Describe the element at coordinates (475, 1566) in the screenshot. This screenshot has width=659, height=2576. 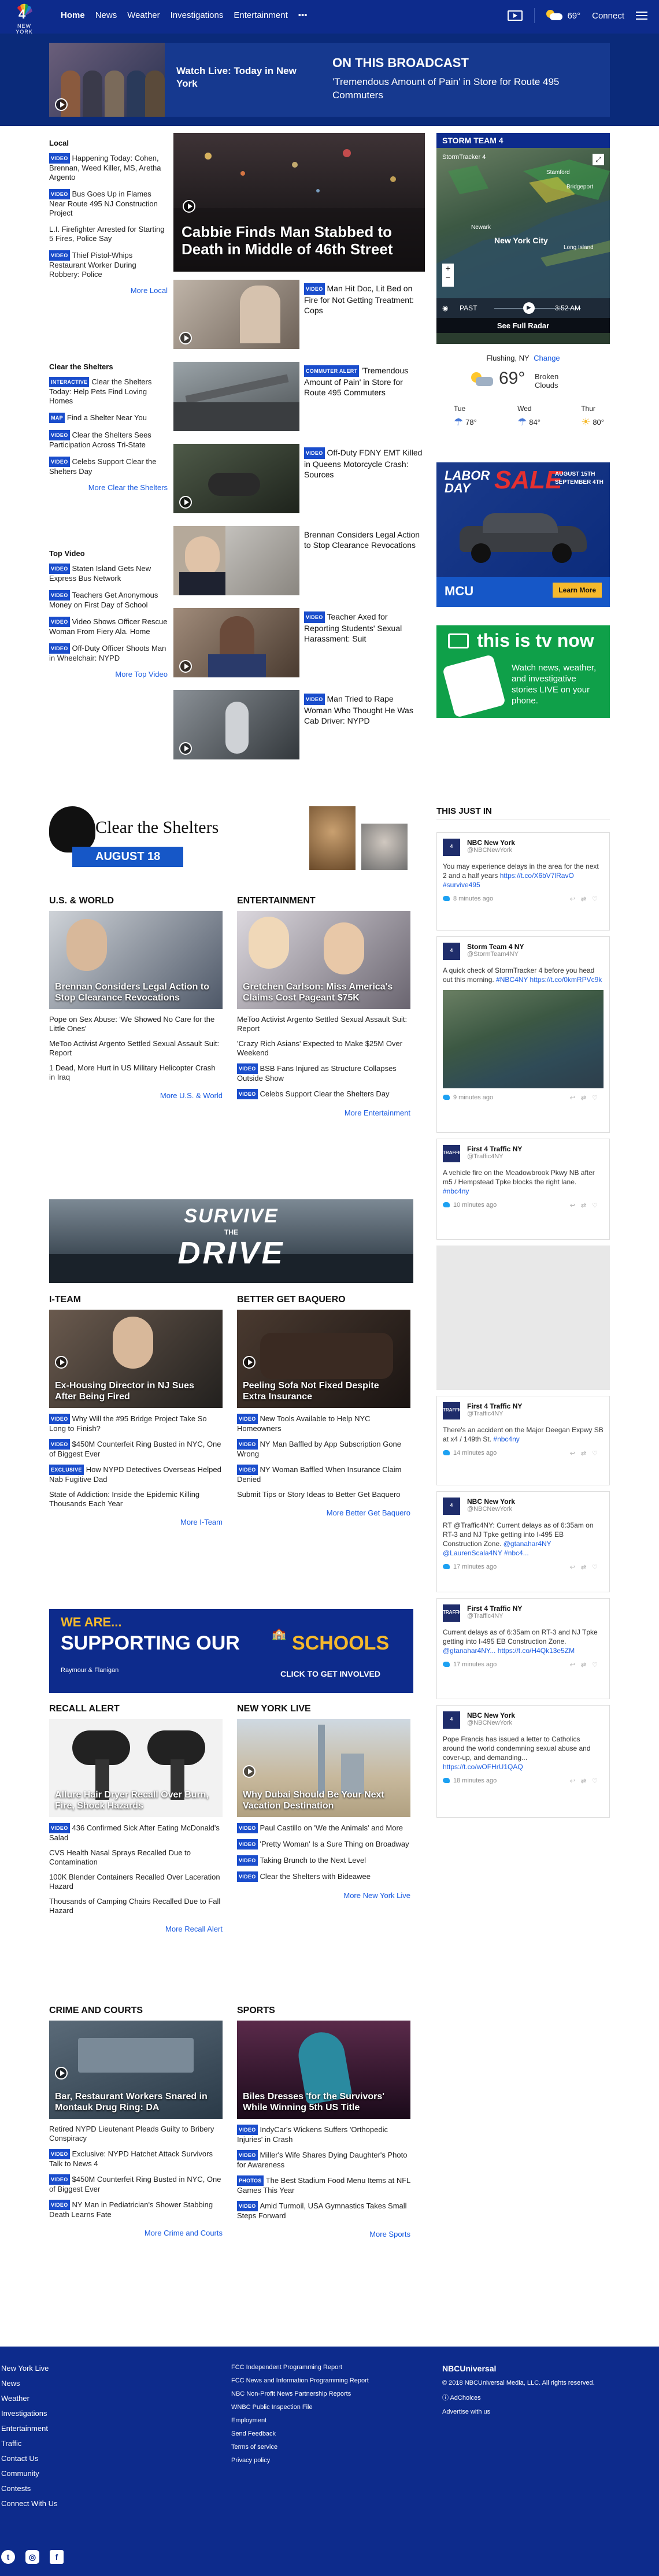
I see `tweet-time: 17 minutes ago` at that location.